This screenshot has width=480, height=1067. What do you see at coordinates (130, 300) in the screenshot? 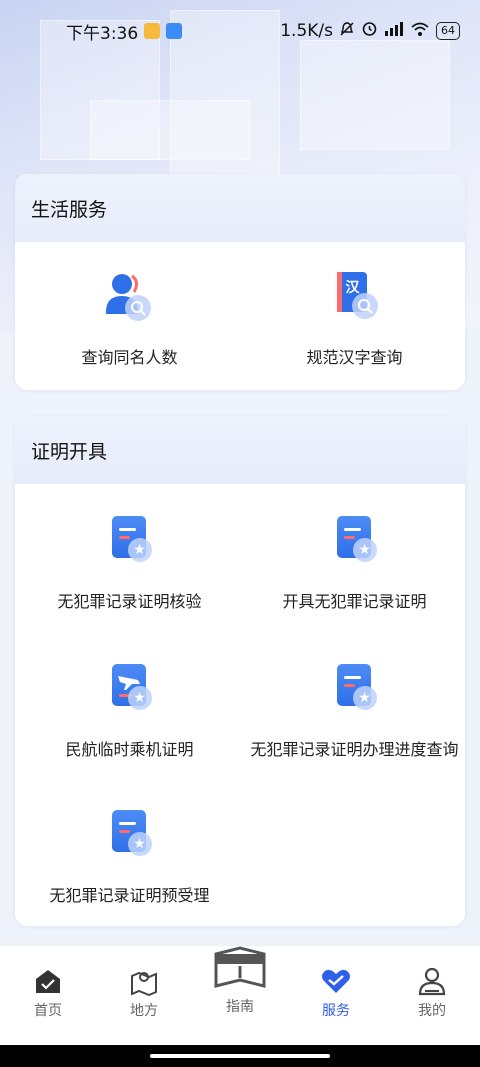
I see `user-search-icon` at bounding box center [130, 300].